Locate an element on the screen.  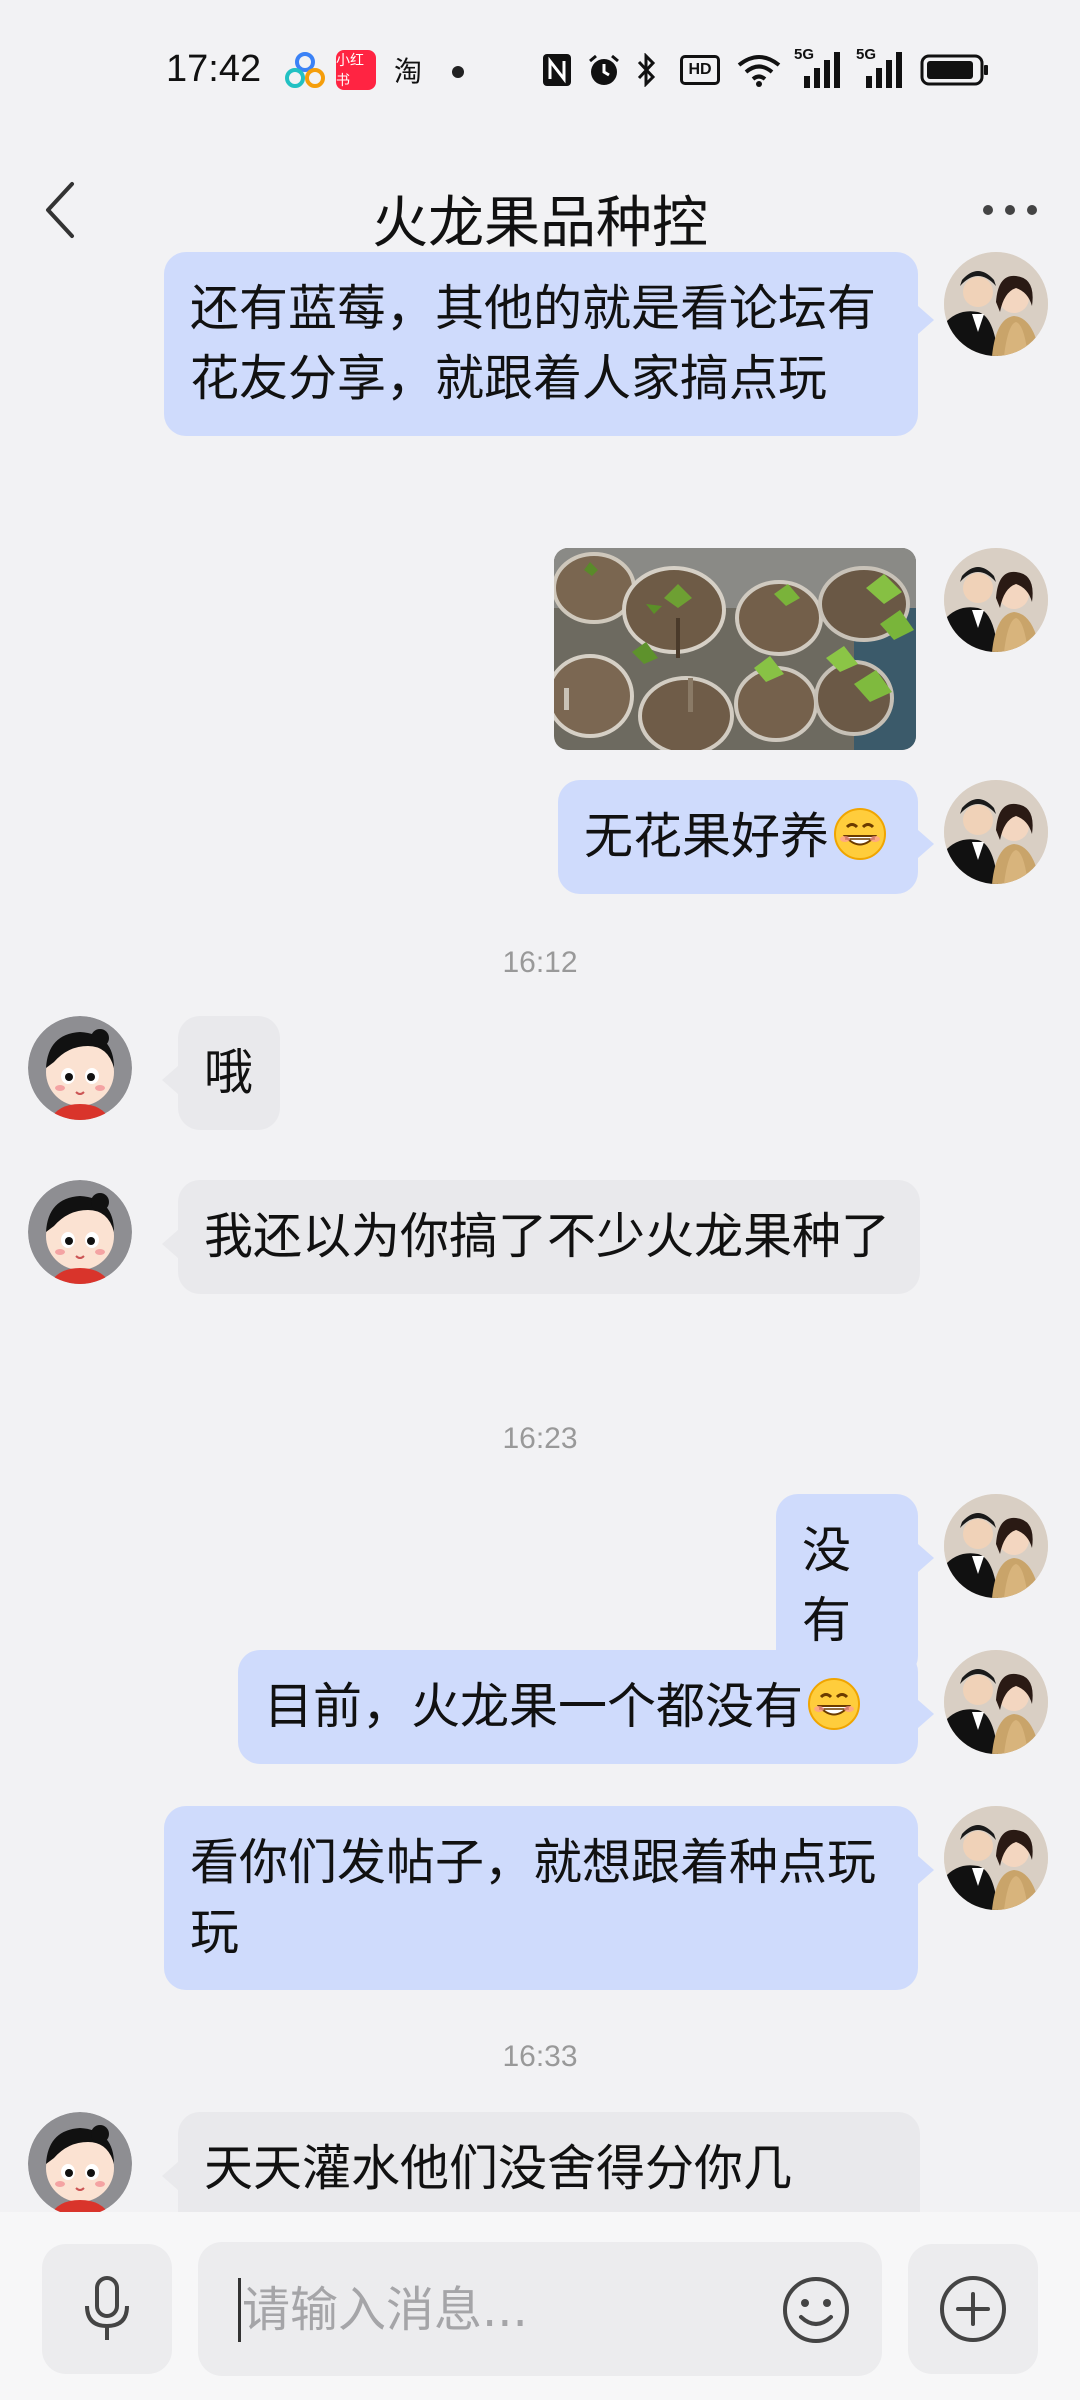
voice-button is located at coordinates (107, 2309).